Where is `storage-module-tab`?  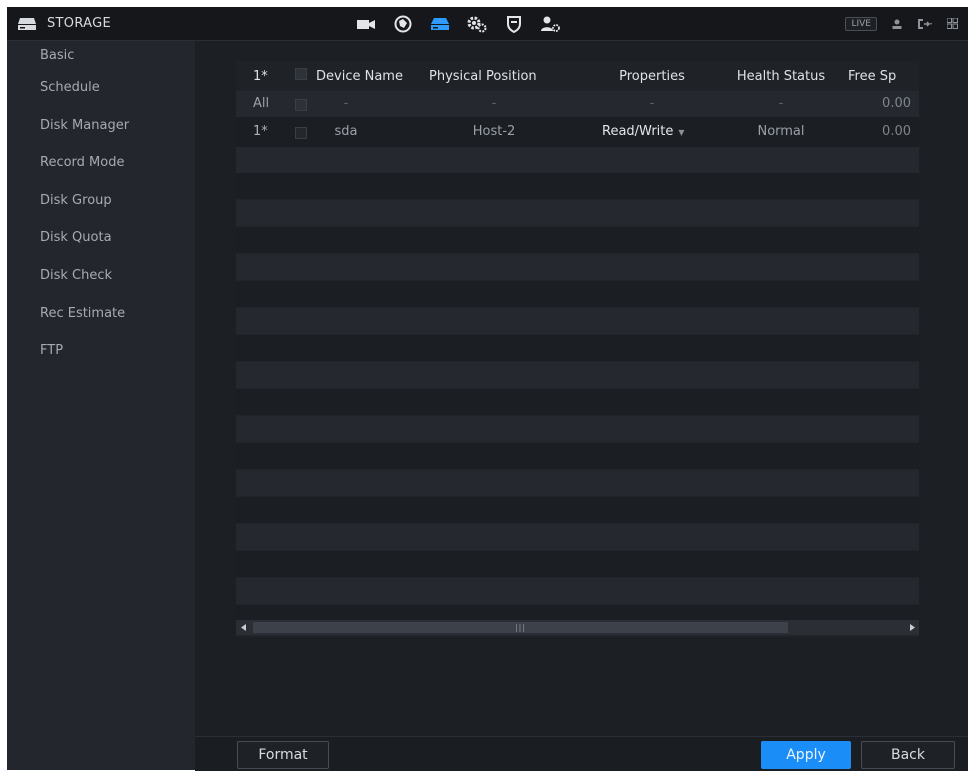
storage-module-tab is located at coordinates (439, 23).